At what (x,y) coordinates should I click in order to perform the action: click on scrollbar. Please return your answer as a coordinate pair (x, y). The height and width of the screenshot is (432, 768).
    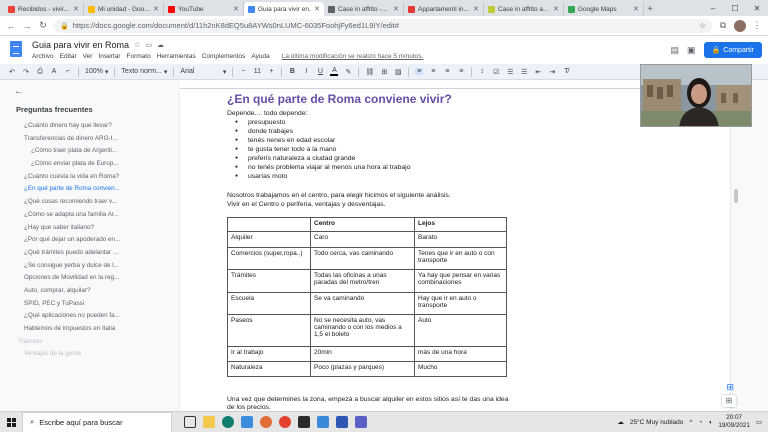
    Looking at the image, I should click on (736, 196).